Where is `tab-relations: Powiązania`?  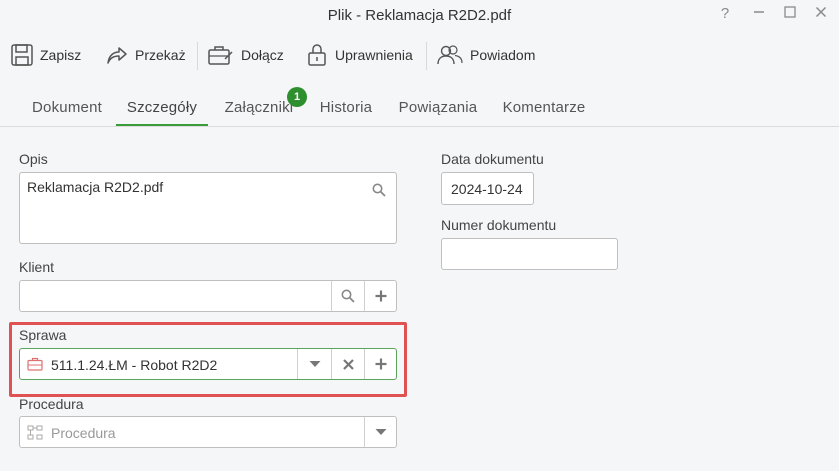
tab-relations: Powiązania is located at coordinates (438, 108).